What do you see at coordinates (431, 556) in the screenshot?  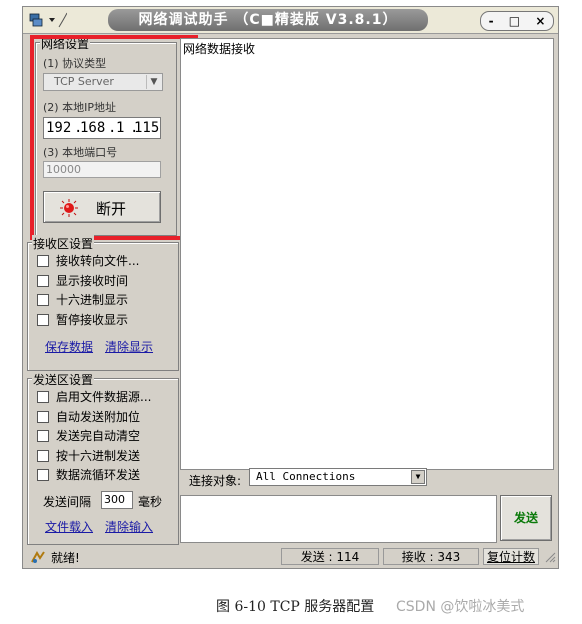 I see `received-counter: 接收 : 343` at bounding box center [431, 556].